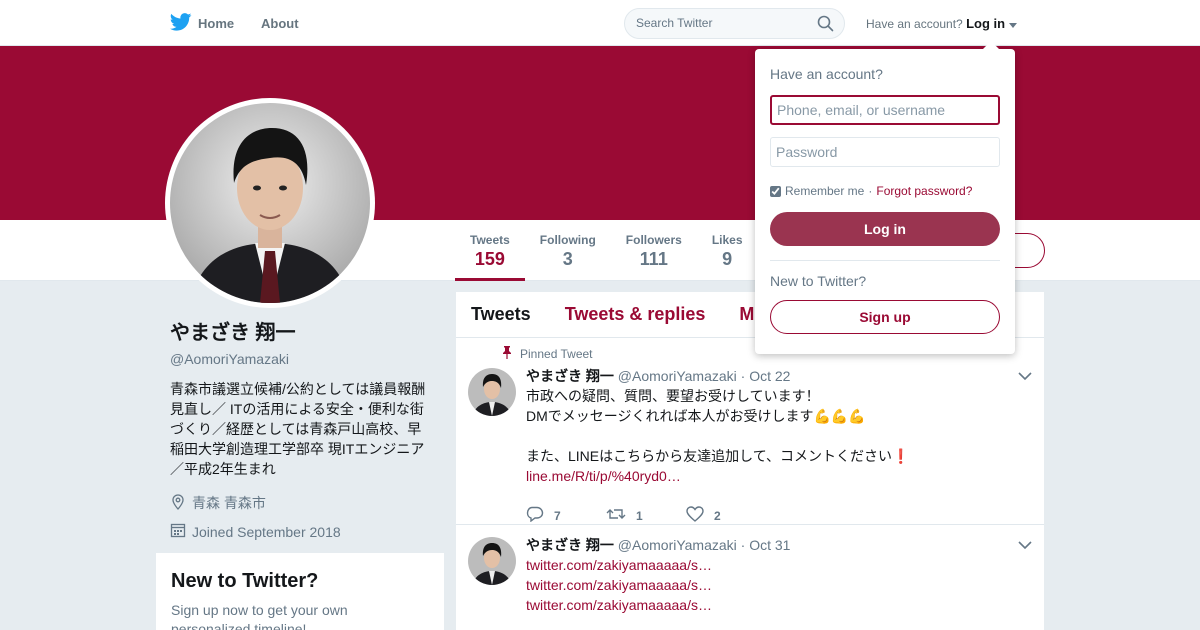 The height and width of the screenshot is (630, 1200). I want to click on profile-avatar, so click(270, 203).